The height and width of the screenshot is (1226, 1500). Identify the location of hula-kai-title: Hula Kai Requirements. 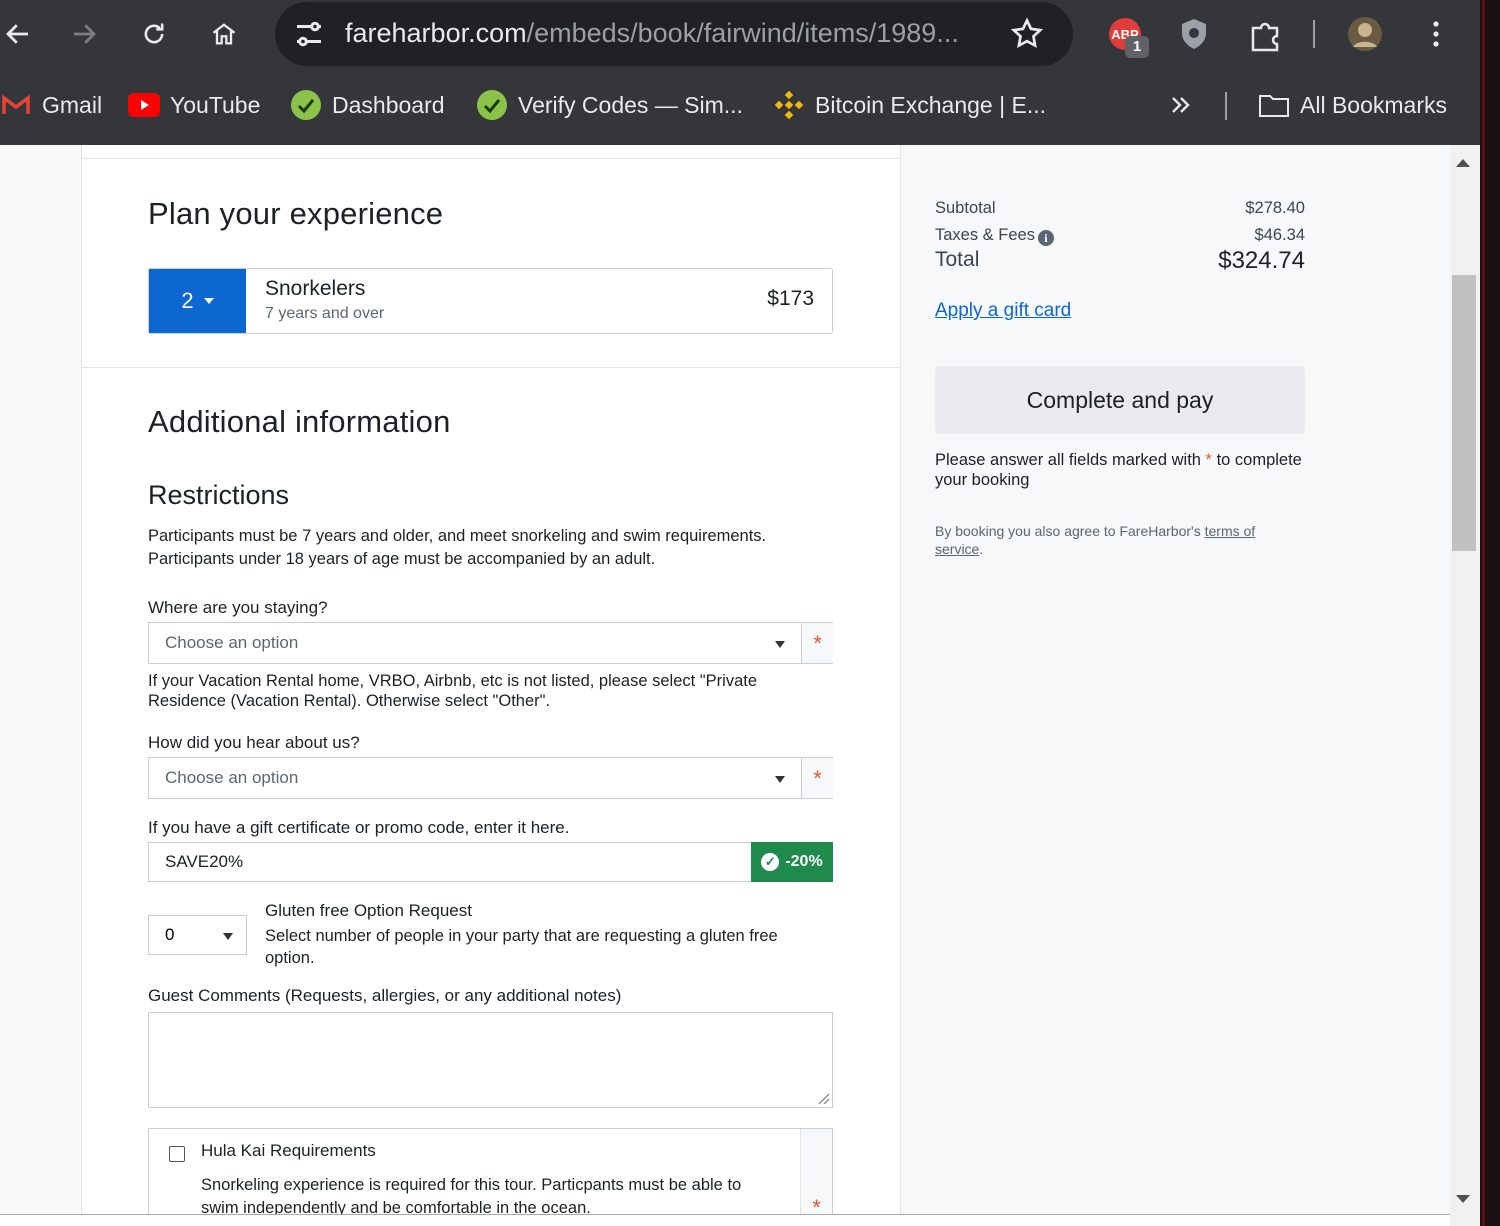
(288, 1150).